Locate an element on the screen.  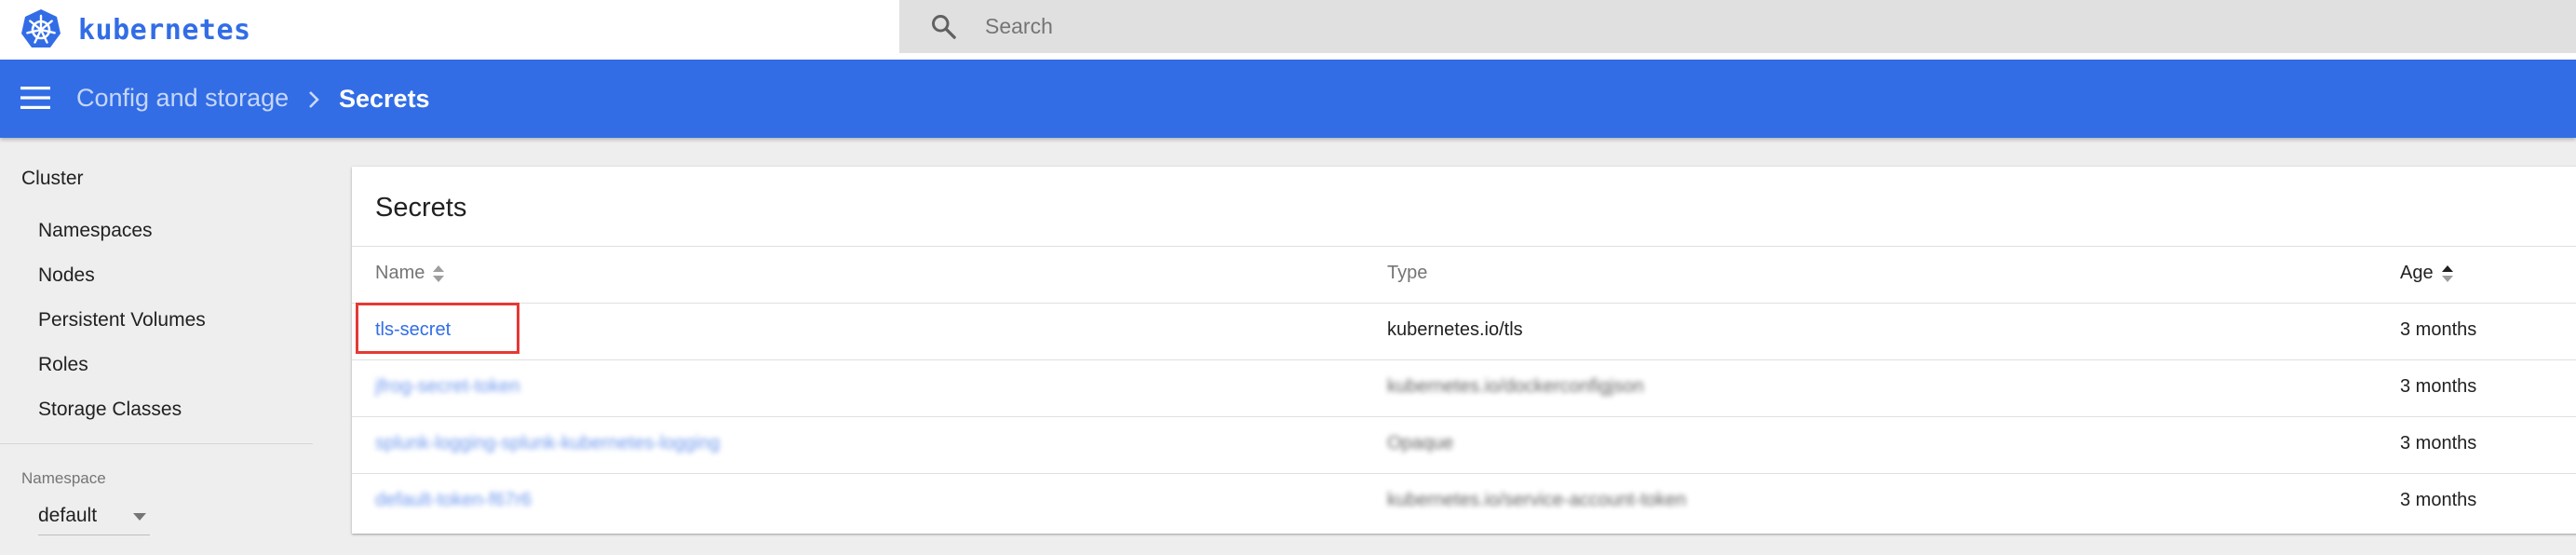
top-bar: kubernetes is located at coordinates (1288, 30).